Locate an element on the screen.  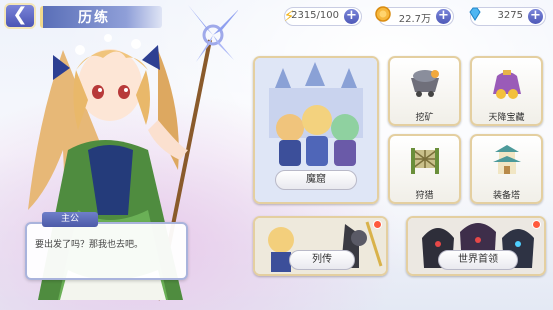
treasure-card: 天降宝藏 is located at coordinates (506, 91).